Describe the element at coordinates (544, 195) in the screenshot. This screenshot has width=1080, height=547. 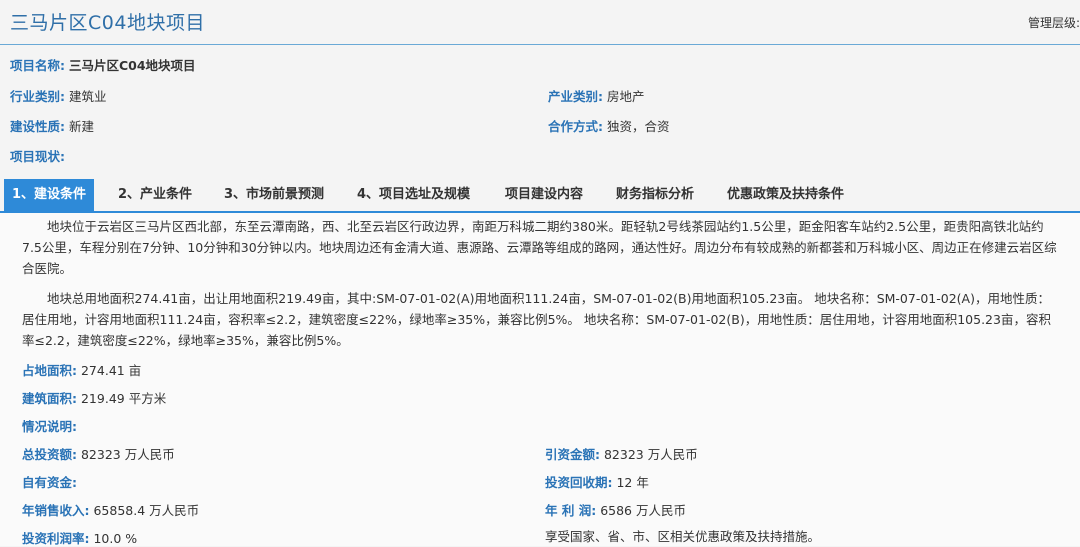
I see `tab-construction-content: 项目建设内容` at that location.